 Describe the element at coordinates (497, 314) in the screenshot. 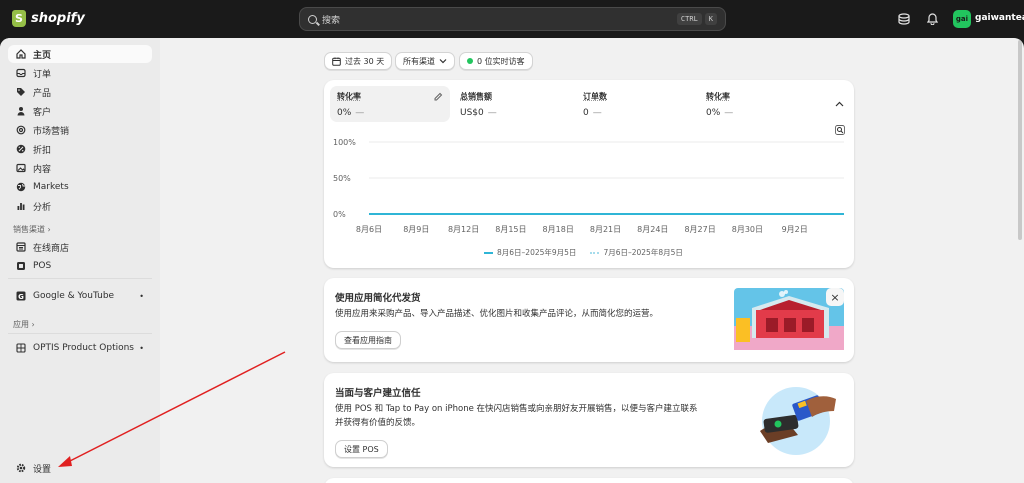

I see `card-description: 使用应用来采购产品、导入产品描述、优化图片和收集产品评论，从而简化您的运营。` at that location.